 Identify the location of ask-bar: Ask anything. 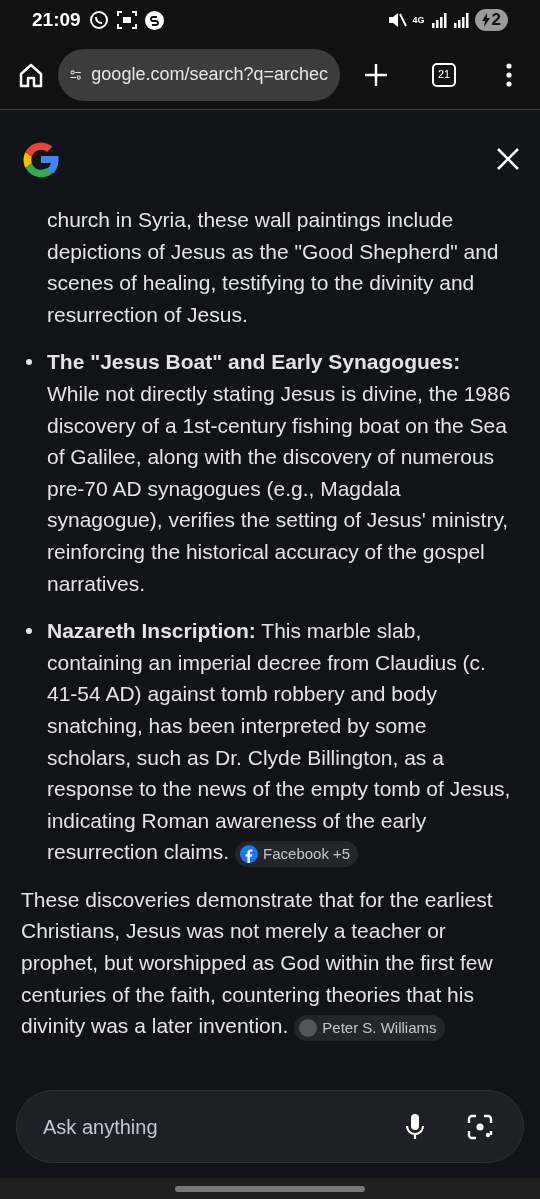
(270, 1126).